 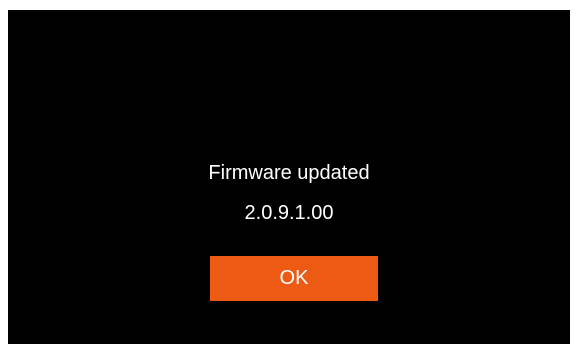 I want to click on ok-button: OK, so click(x=294, y=278).